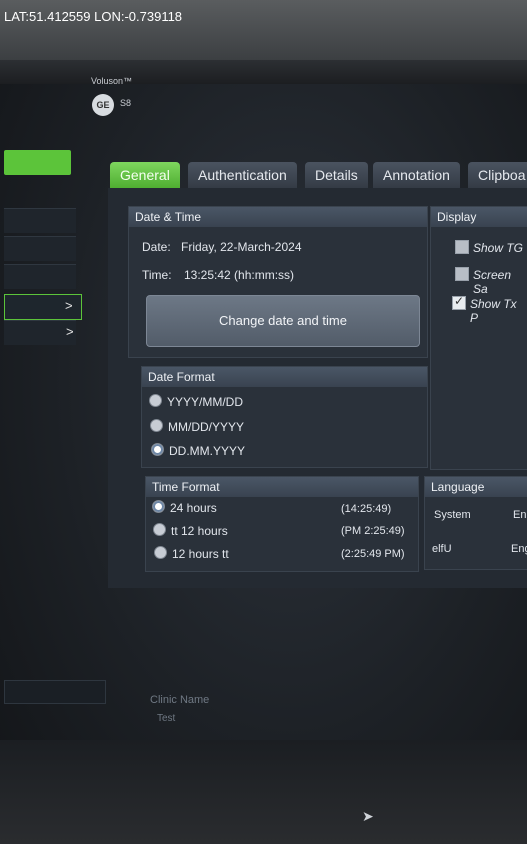 The width and height of the screenshot is (527, 844). I want to click on mouse-cursor-icon: ➤, so click(368, 816).